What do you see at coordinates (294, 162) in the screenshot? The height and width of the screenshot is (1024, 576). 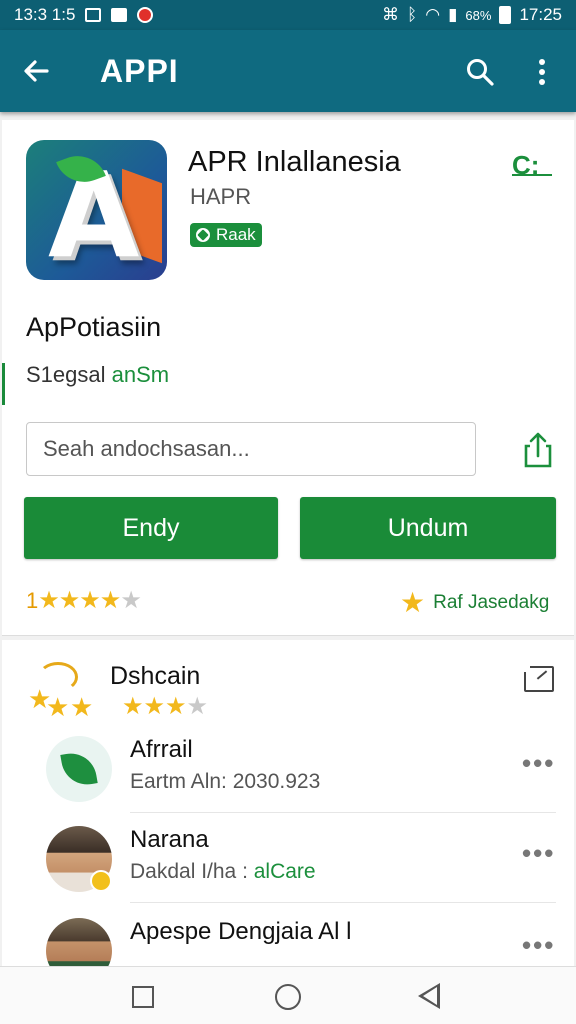 I see `app-name: APR Inlallanesia` at bounding box center [294, 162].